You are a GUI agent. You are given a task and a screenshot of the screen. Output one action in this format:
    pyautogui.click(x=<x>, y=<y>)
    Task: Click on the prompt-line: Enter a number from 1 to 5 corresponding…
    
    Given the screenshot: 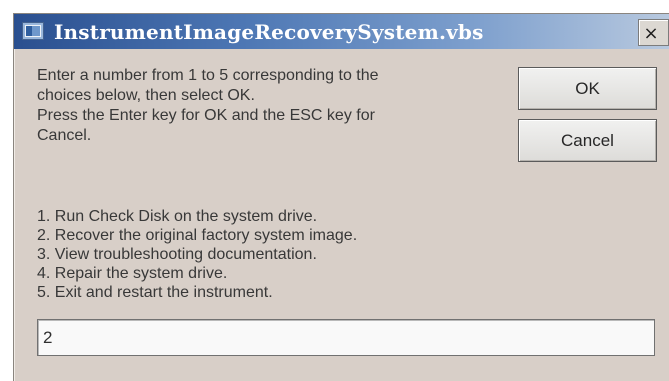 What is the action you would take?
    pyautogui.click(x=208, y=75)
    